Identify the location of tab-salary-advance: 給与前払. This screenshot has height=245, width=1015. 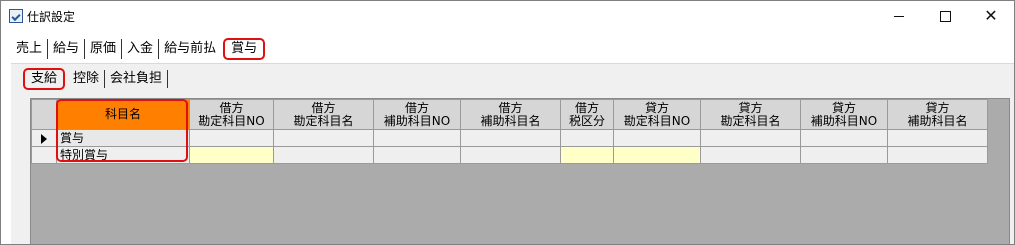
(190, 49).